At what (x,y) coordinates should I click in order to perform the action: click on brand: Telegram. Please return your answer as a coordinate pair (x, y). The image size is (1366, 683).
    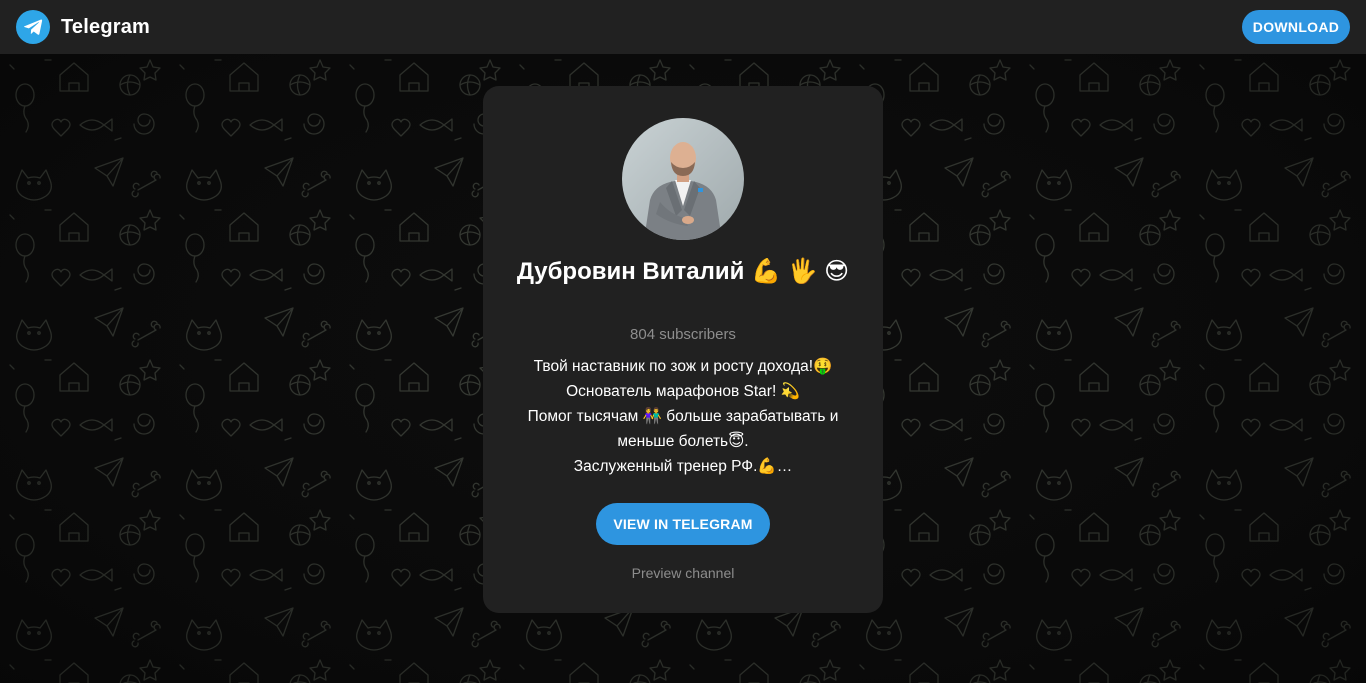
    Looking at the image, I should click on (83, 27).